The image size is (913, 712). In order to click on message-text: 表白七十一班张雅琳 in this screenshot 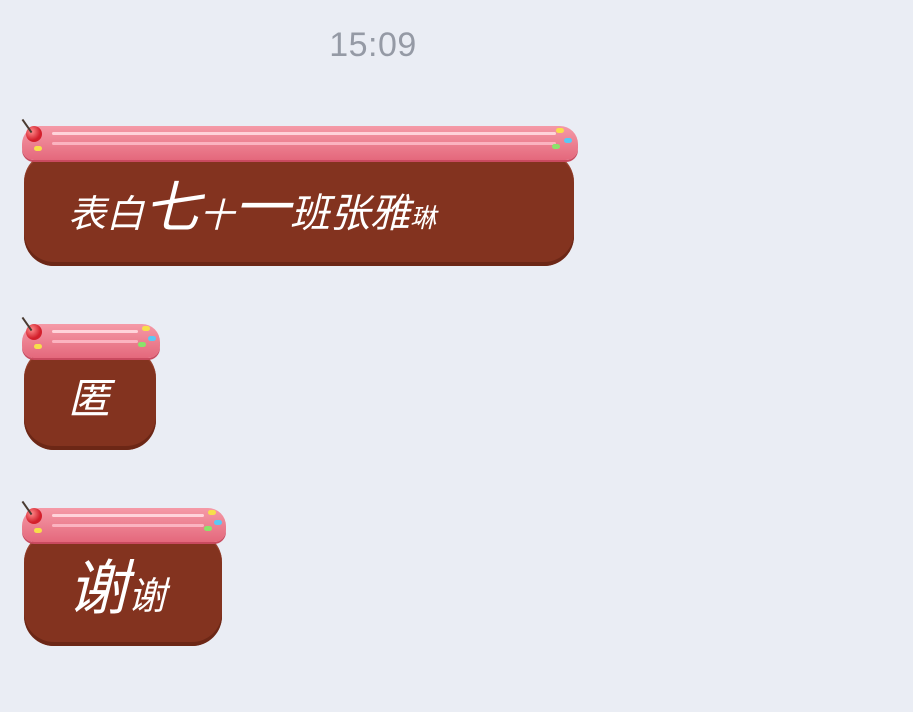, I will do `click(252, 208)`.